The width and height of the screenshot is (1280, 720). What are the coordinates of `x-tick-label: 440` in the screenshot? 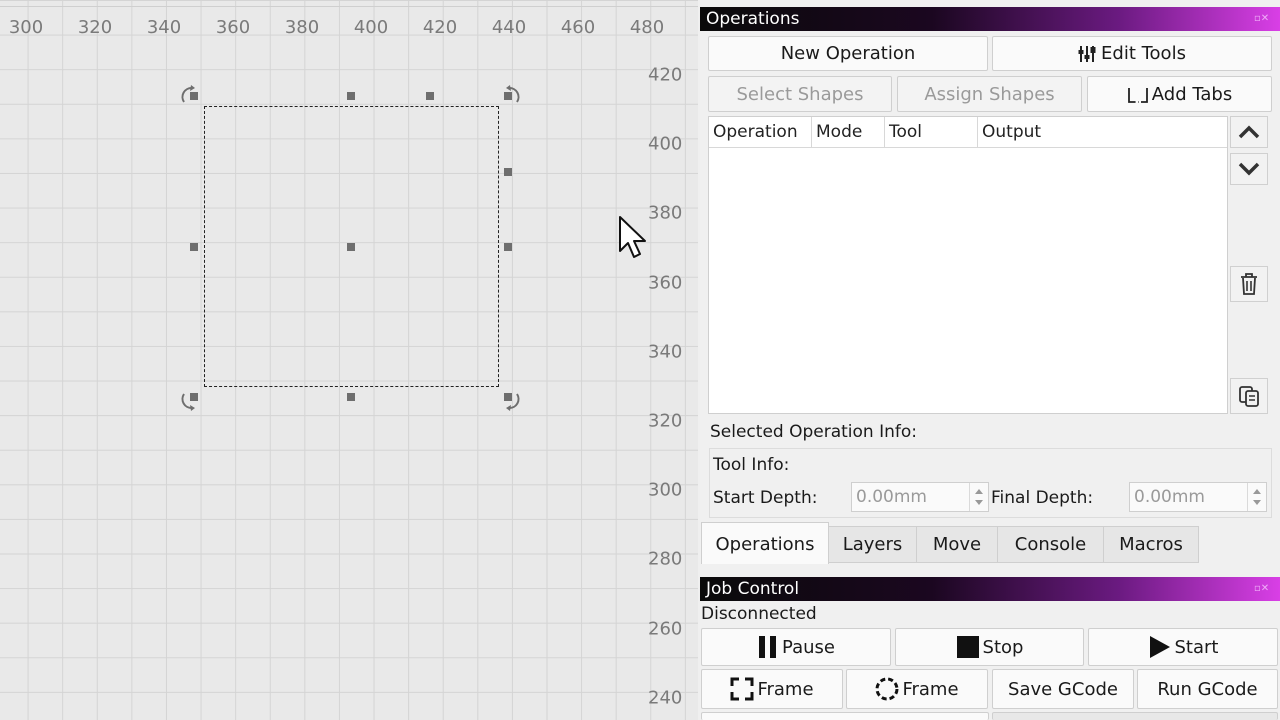 It's located at (509, 27).